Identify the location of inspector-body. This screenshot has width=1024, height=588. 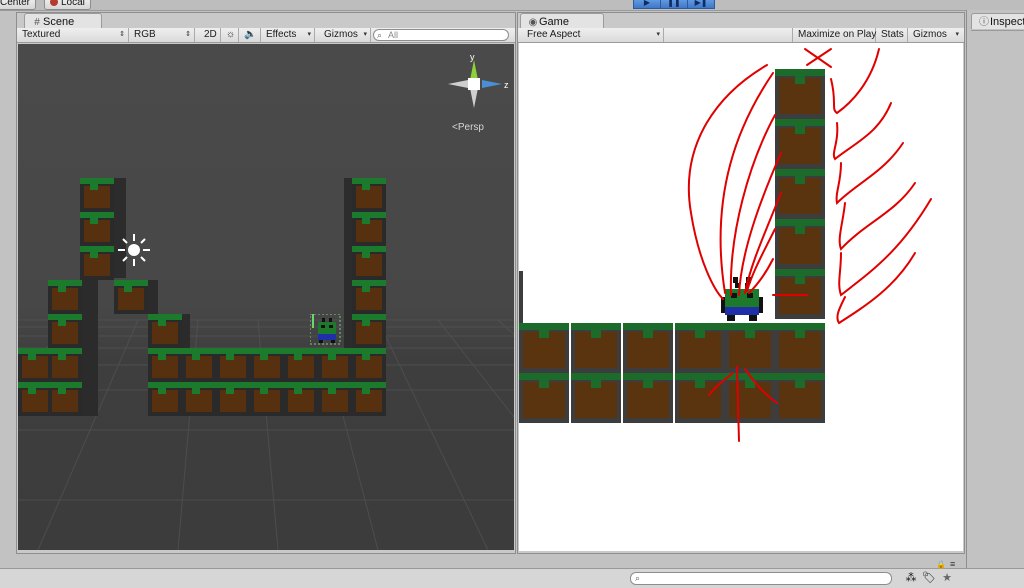
(997, 300).